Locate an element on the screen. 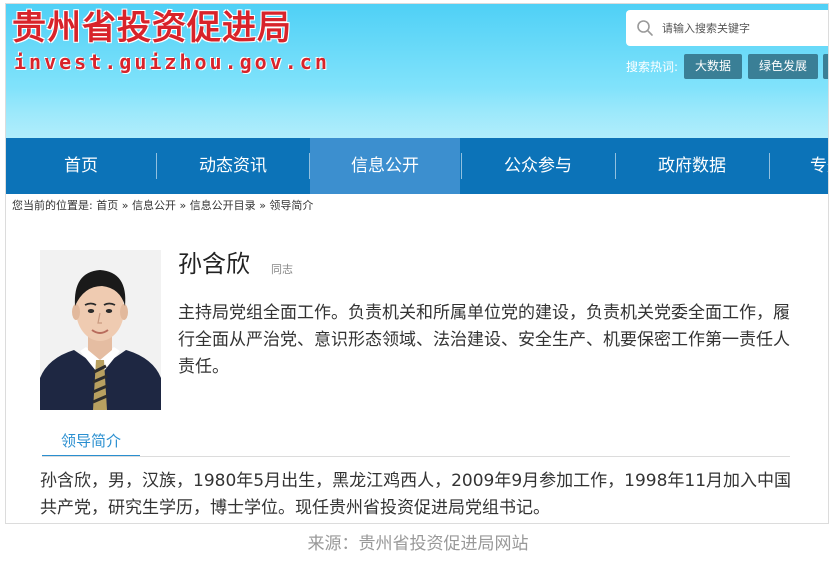 Image resolution: width=836 pixels, height=561 pixels. leader-title-tag: 同志 is located at coordinates (282, 269).